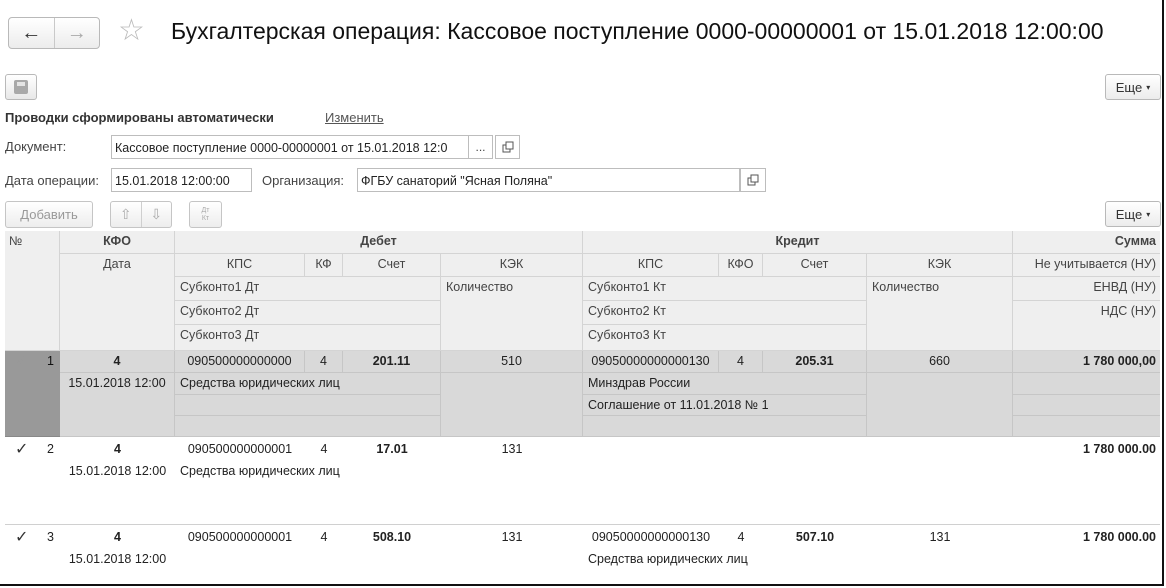 Image resolution: width=1166 pixels, height=588 pixels. I want to click on header-not-counted: Не учитывается (НУ), so click(1086, 265).